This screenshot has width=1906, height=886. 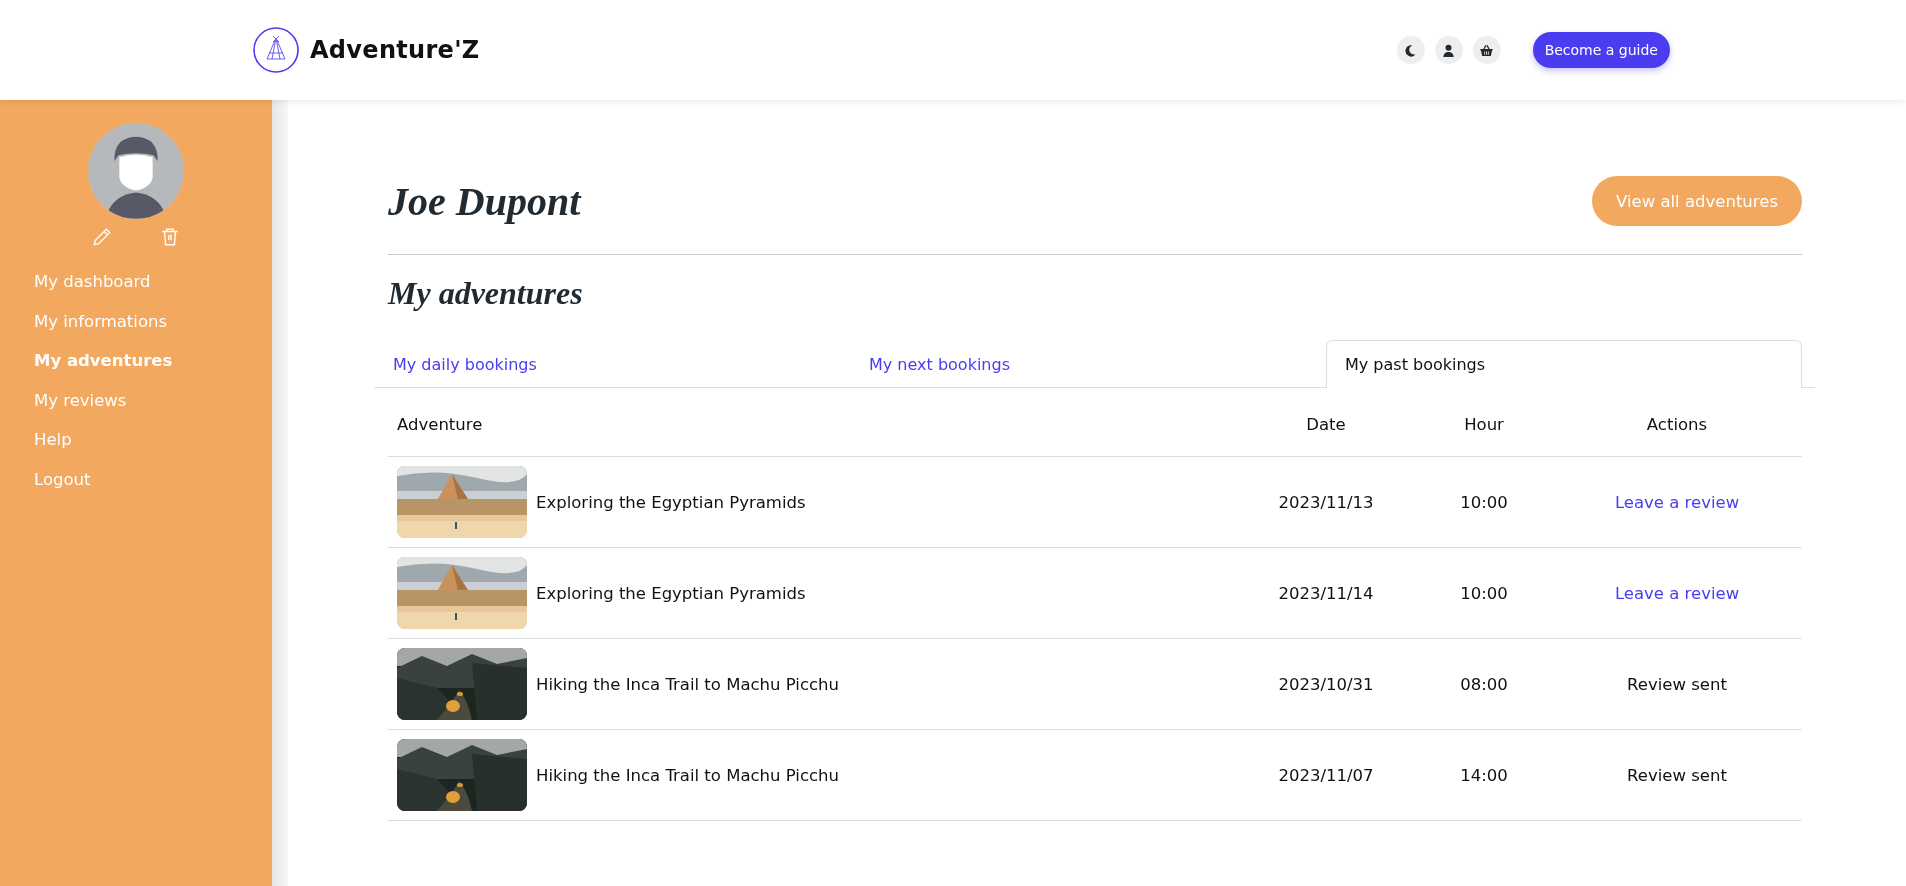 What do you see at coordinates (484, 201) in the screenshot?
I see `profile-name: Joe Dupont` at bounding box center [484, 201].